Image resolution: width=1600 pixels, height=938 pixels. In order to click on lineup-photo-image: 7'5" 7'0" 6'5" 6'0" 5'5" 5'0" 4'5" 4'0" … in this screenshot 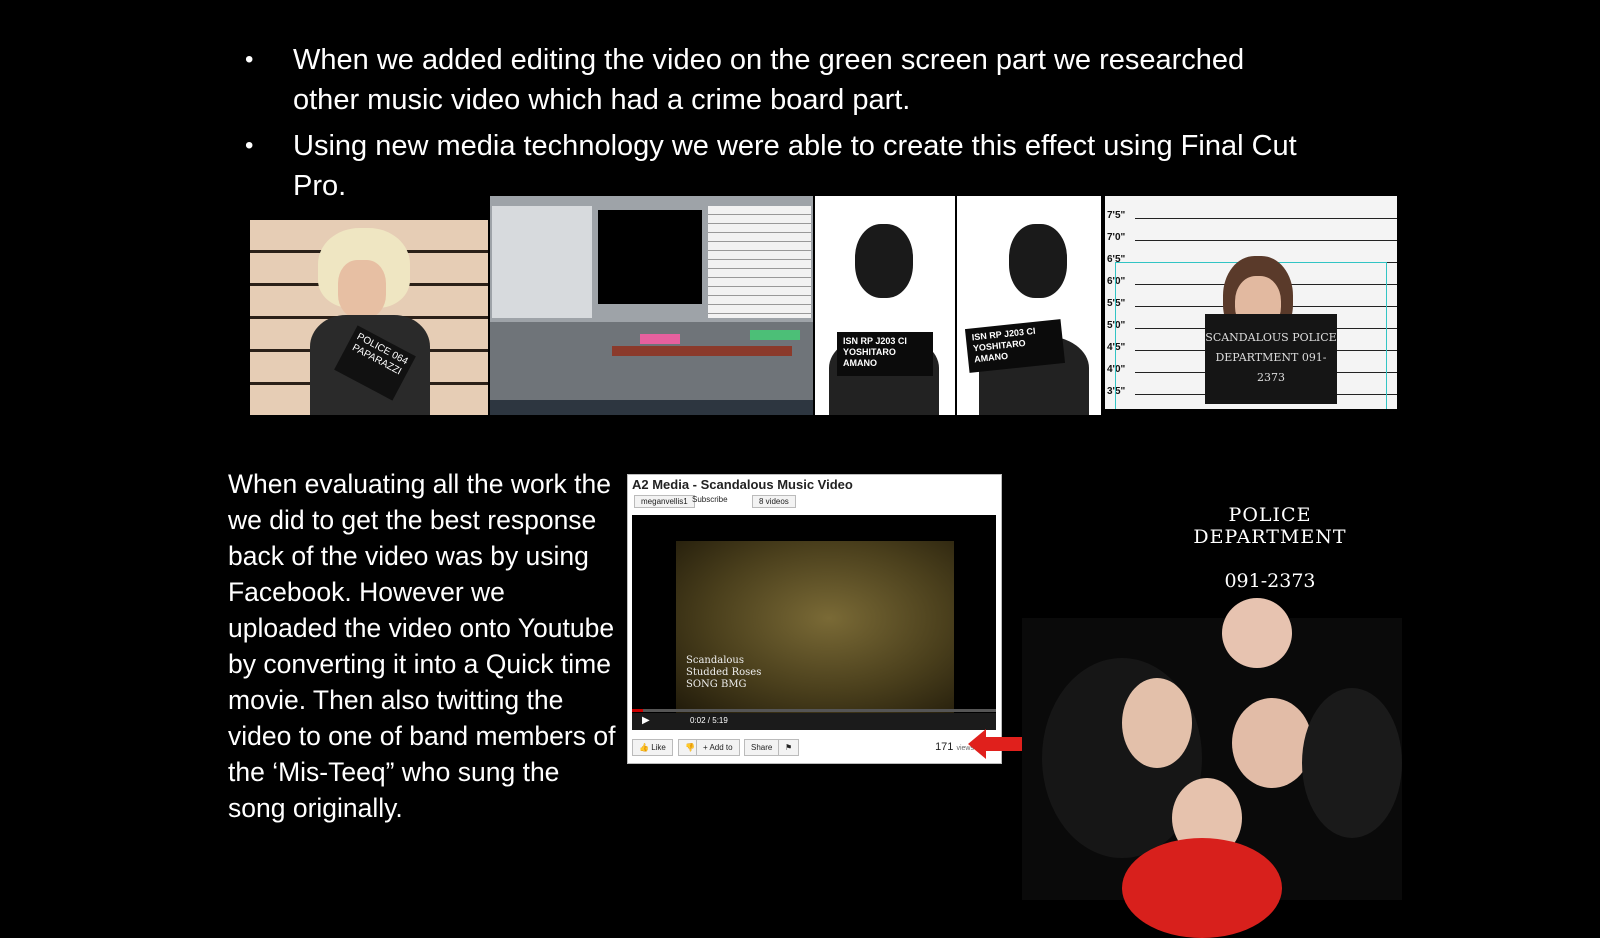, I will do `click(1251, 302)`.